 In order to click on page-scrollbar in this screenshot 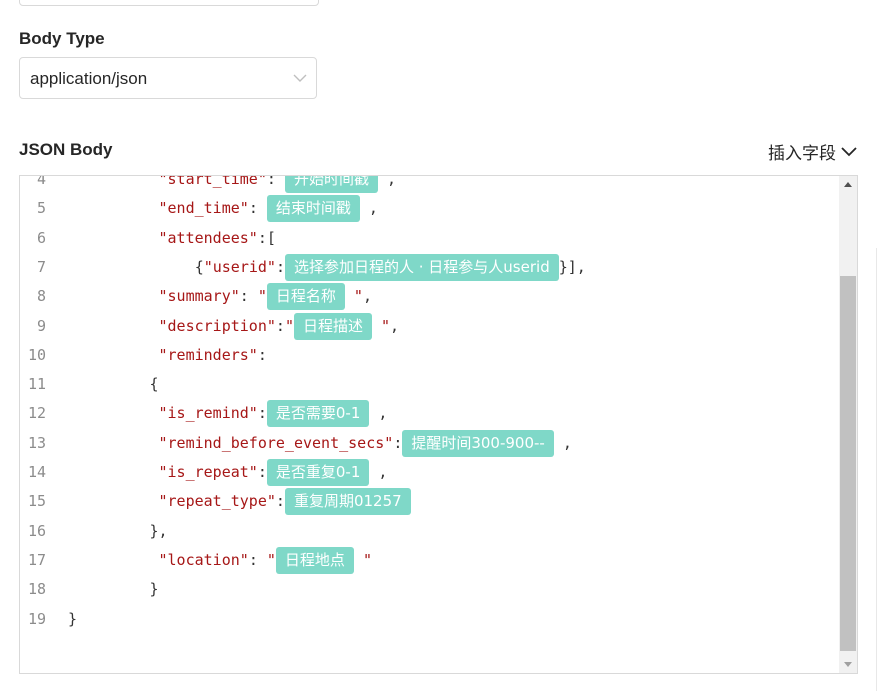, I will do `click(879, 469)`.